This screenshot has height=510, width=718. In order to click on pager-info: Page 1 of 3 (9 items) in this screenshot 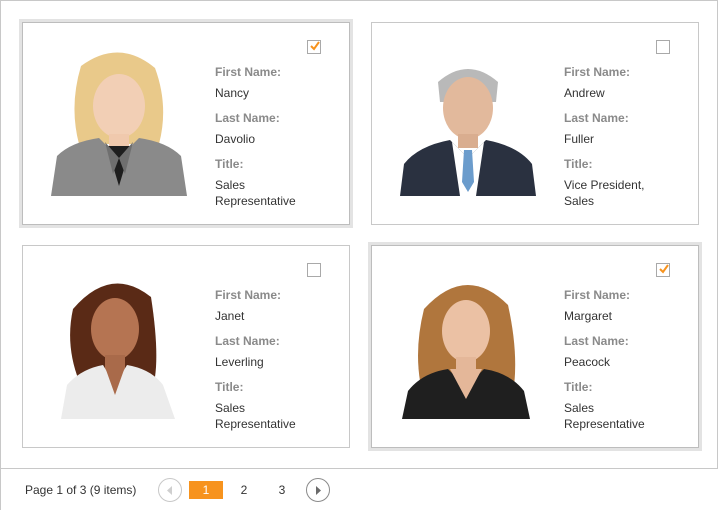, I will do `click(81, 490)`.